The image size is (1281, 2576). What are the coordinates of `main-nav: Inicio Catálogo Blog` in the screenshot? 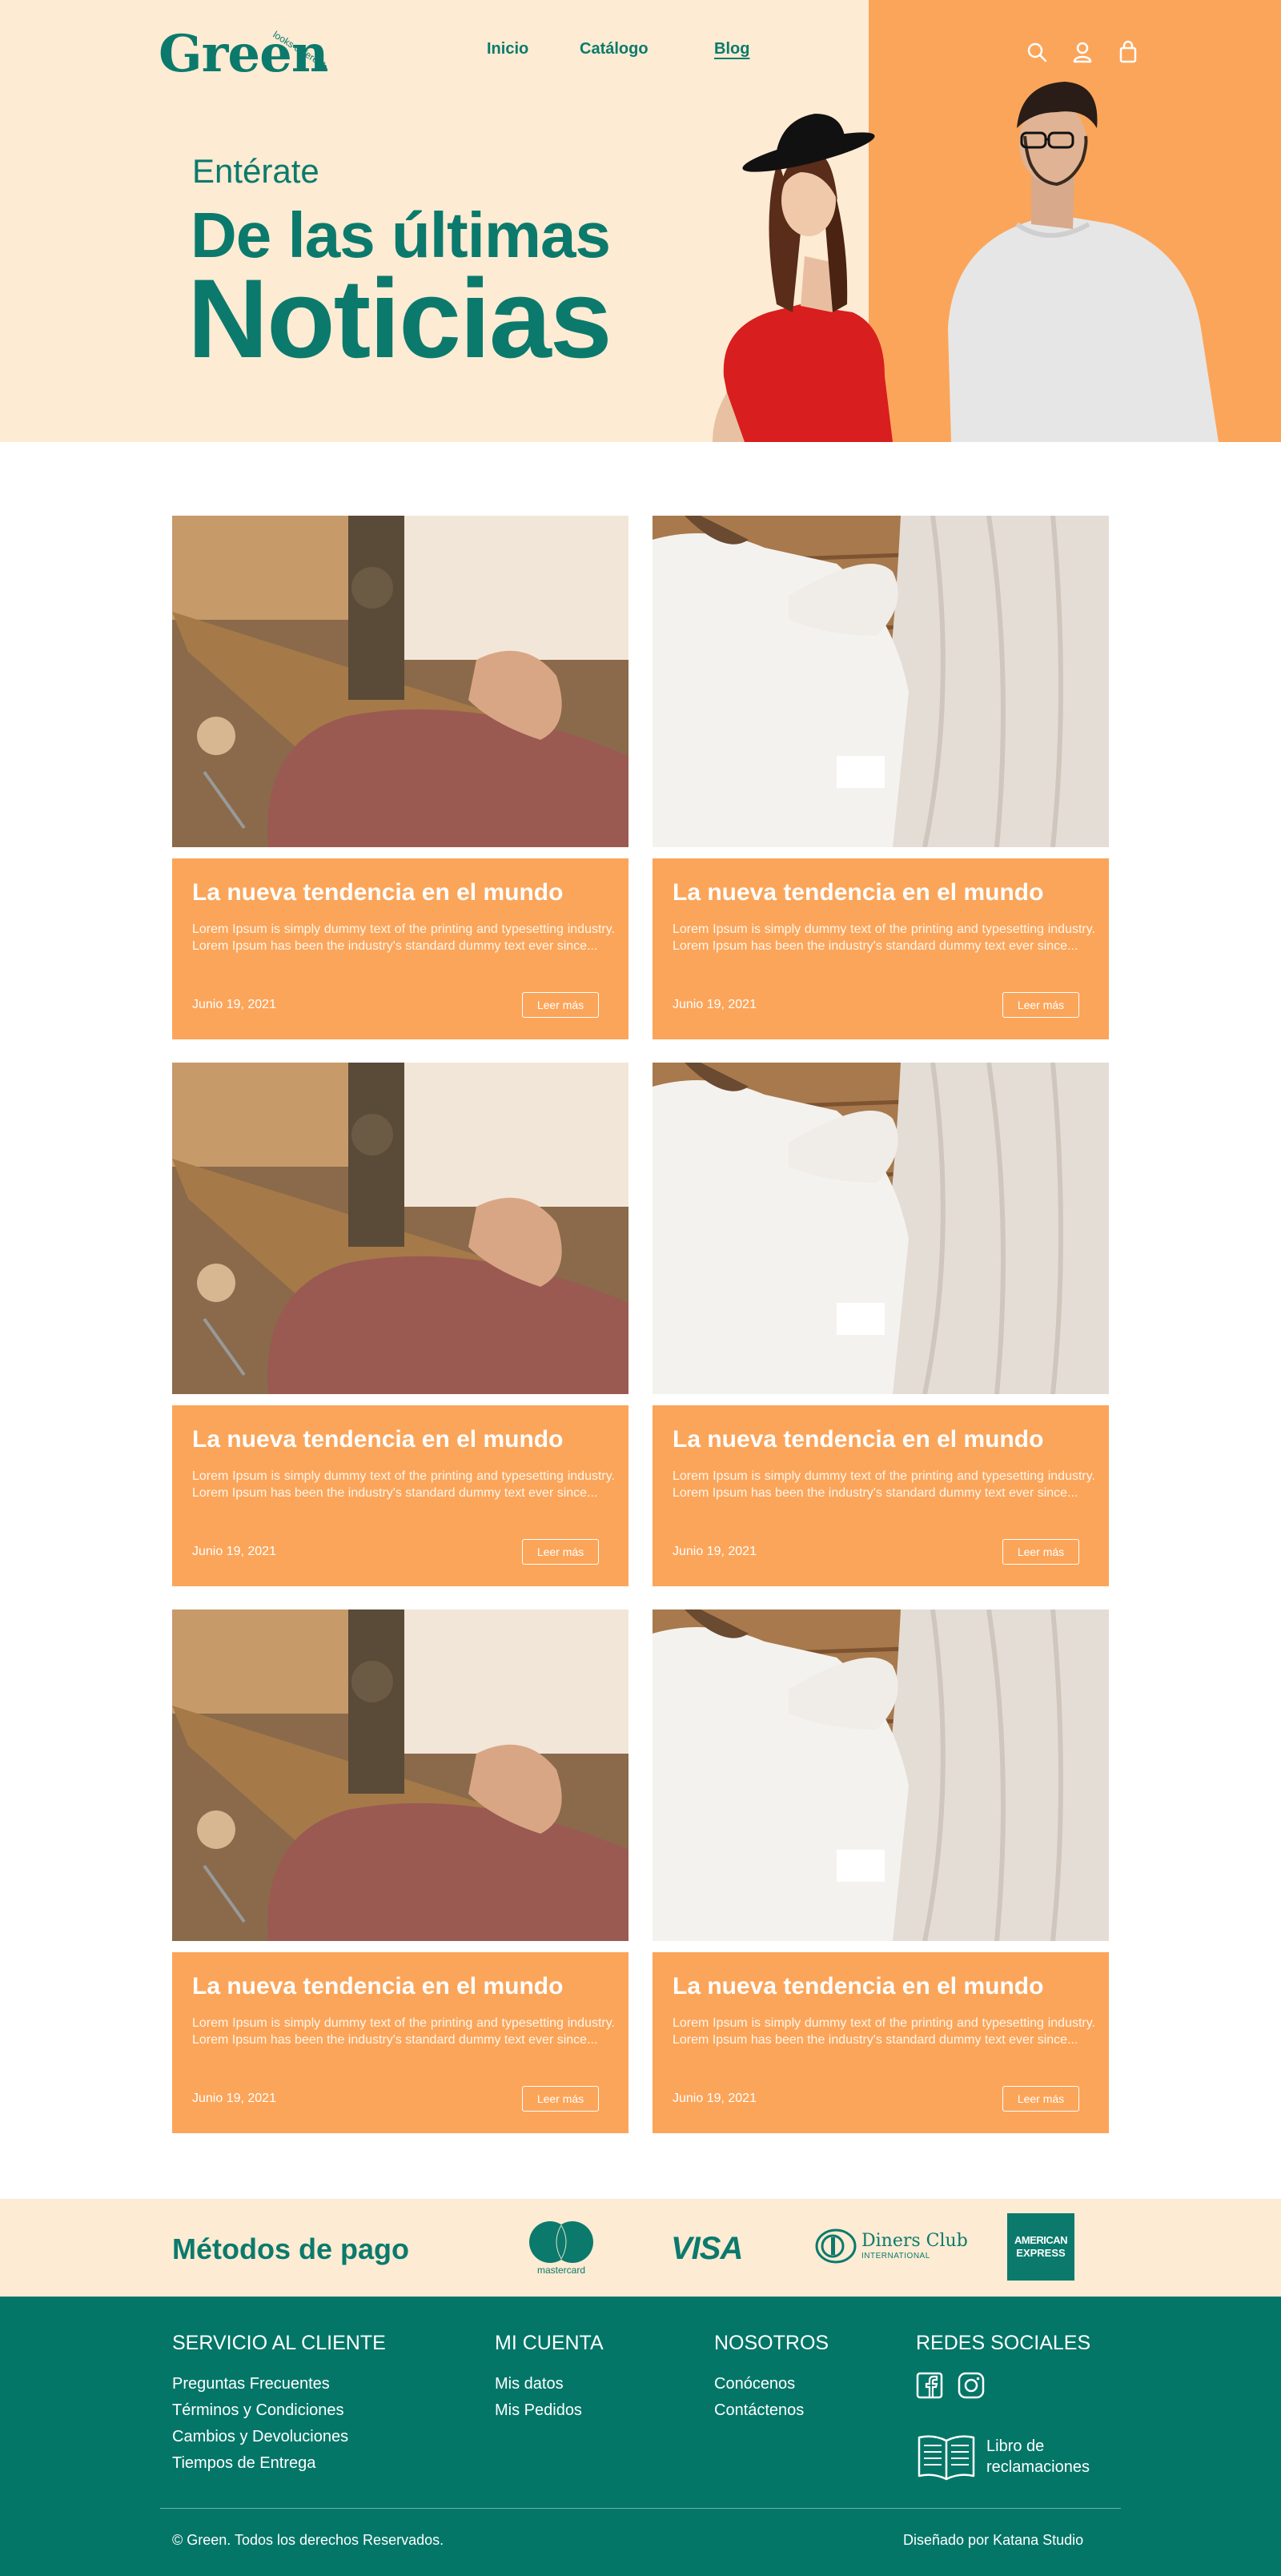 It's located at (400, 52).